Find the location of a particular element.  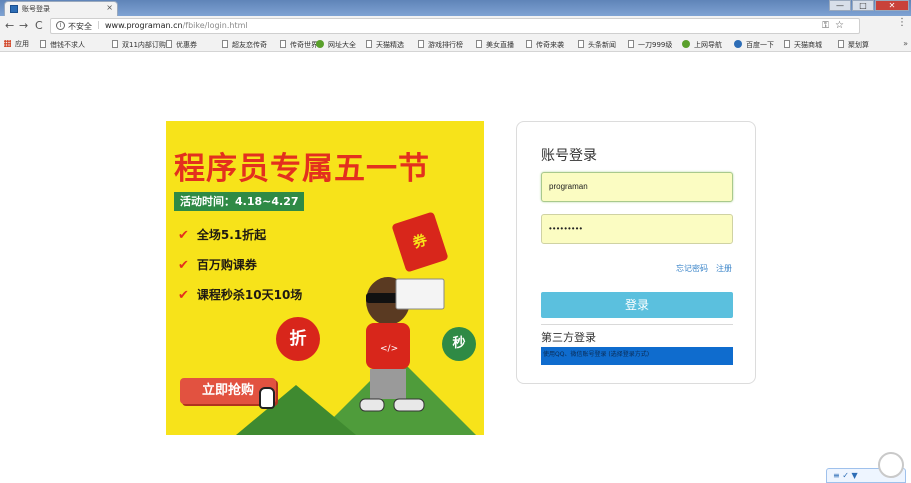

tab-login: 账号登录 × is located at coordinates (61, 8).